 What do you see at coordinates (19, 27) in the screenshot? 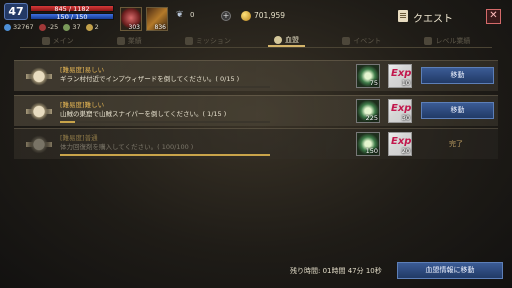
I see `stat-power: 32767` at bounding box center [19, 27].